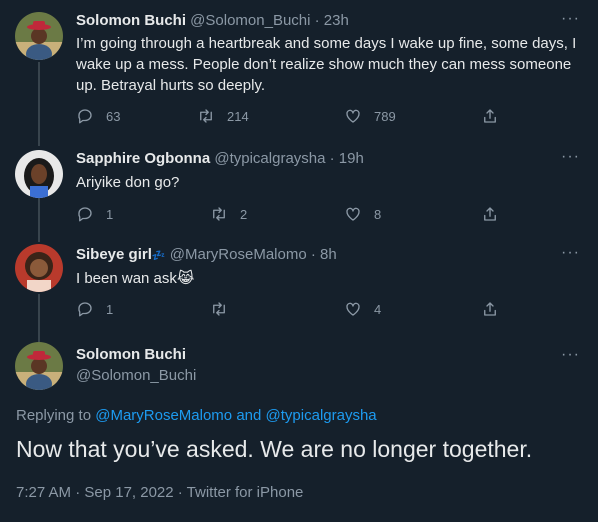 Image resolution: width=598 pixels, height=522 pixels. Describe the element at coordinates (54, 415) in the screenshot. I see `replying-prefix: Replying to` at that location.